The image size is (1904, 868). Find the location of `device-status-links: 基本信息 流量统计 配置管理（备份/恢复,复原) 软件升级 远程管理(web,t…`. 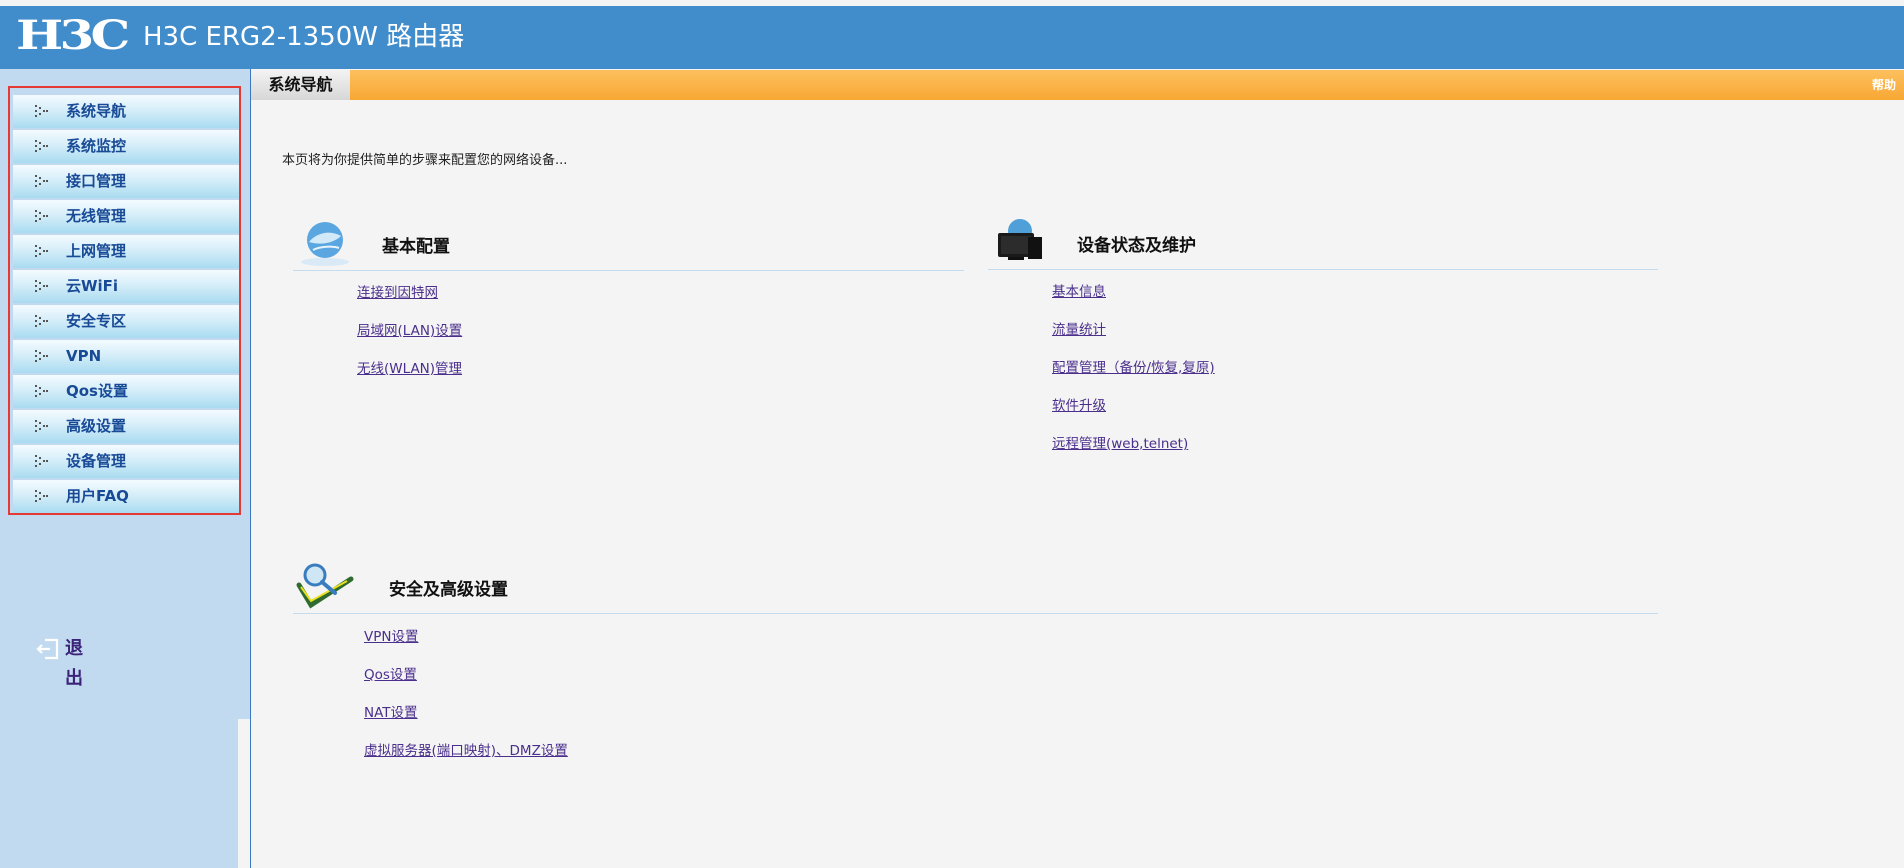

device-status-links: 基本信息 流量统计 配置管理（备份/恢复,复原) 软件升级 远程管理(web,t… is located at coordinates (1133, 375).